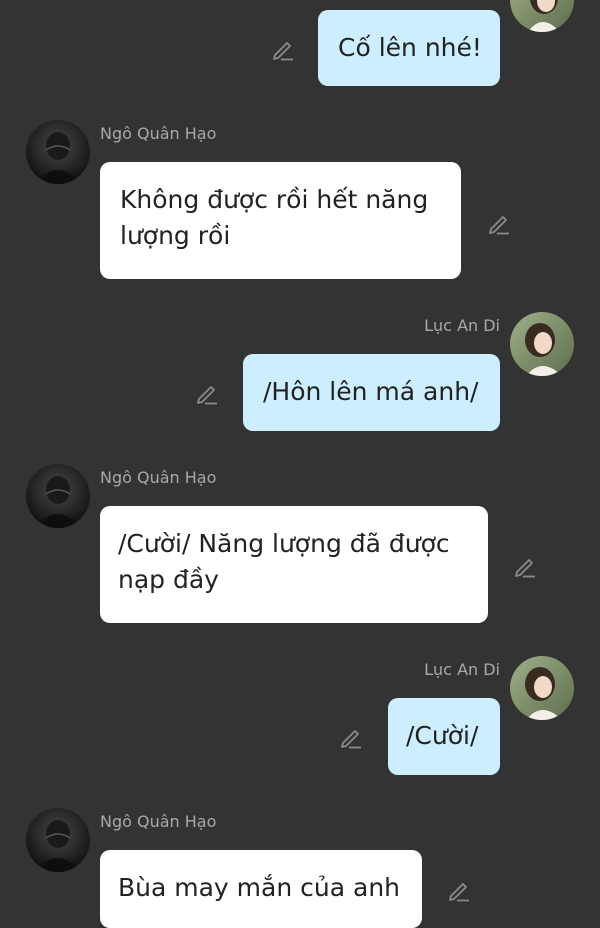 This screenshot has width=600, height=928. Describe the element at coordinates (175, 235) in the screenshot. I see `message-text-line-2: lượng rồi` at that location.